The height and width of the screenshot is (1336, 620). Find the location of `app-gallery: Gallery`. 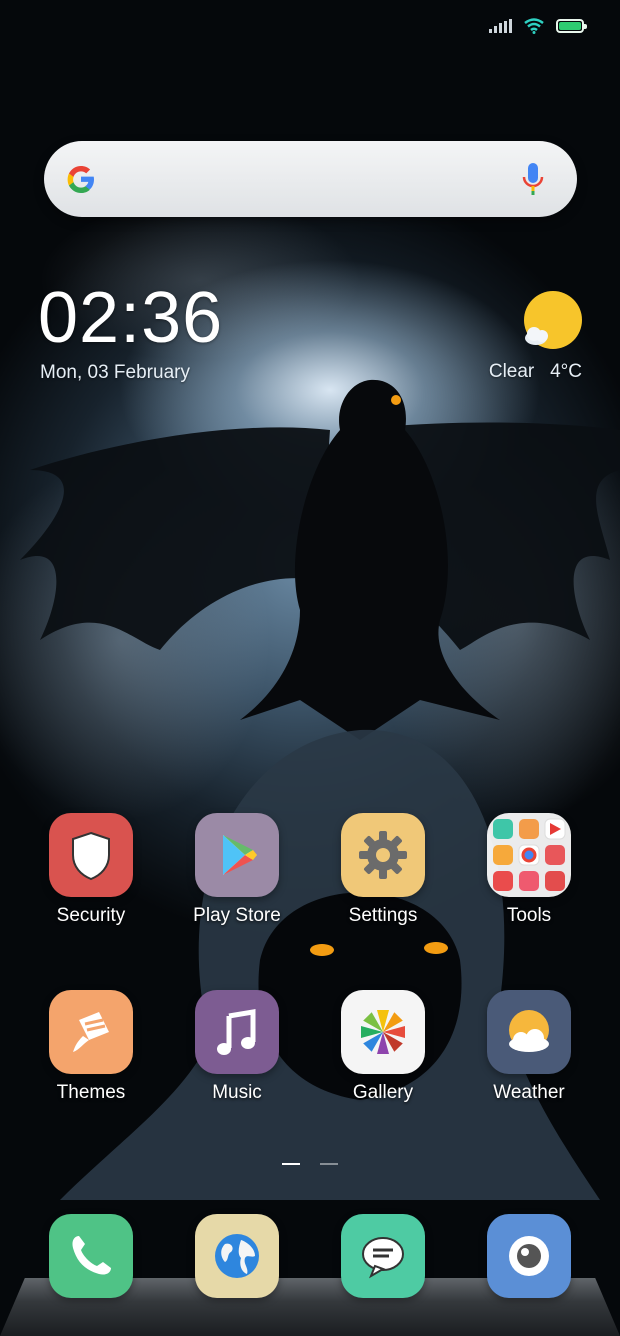

app-gallery: Gallery is located at coordinates (383, 1047).